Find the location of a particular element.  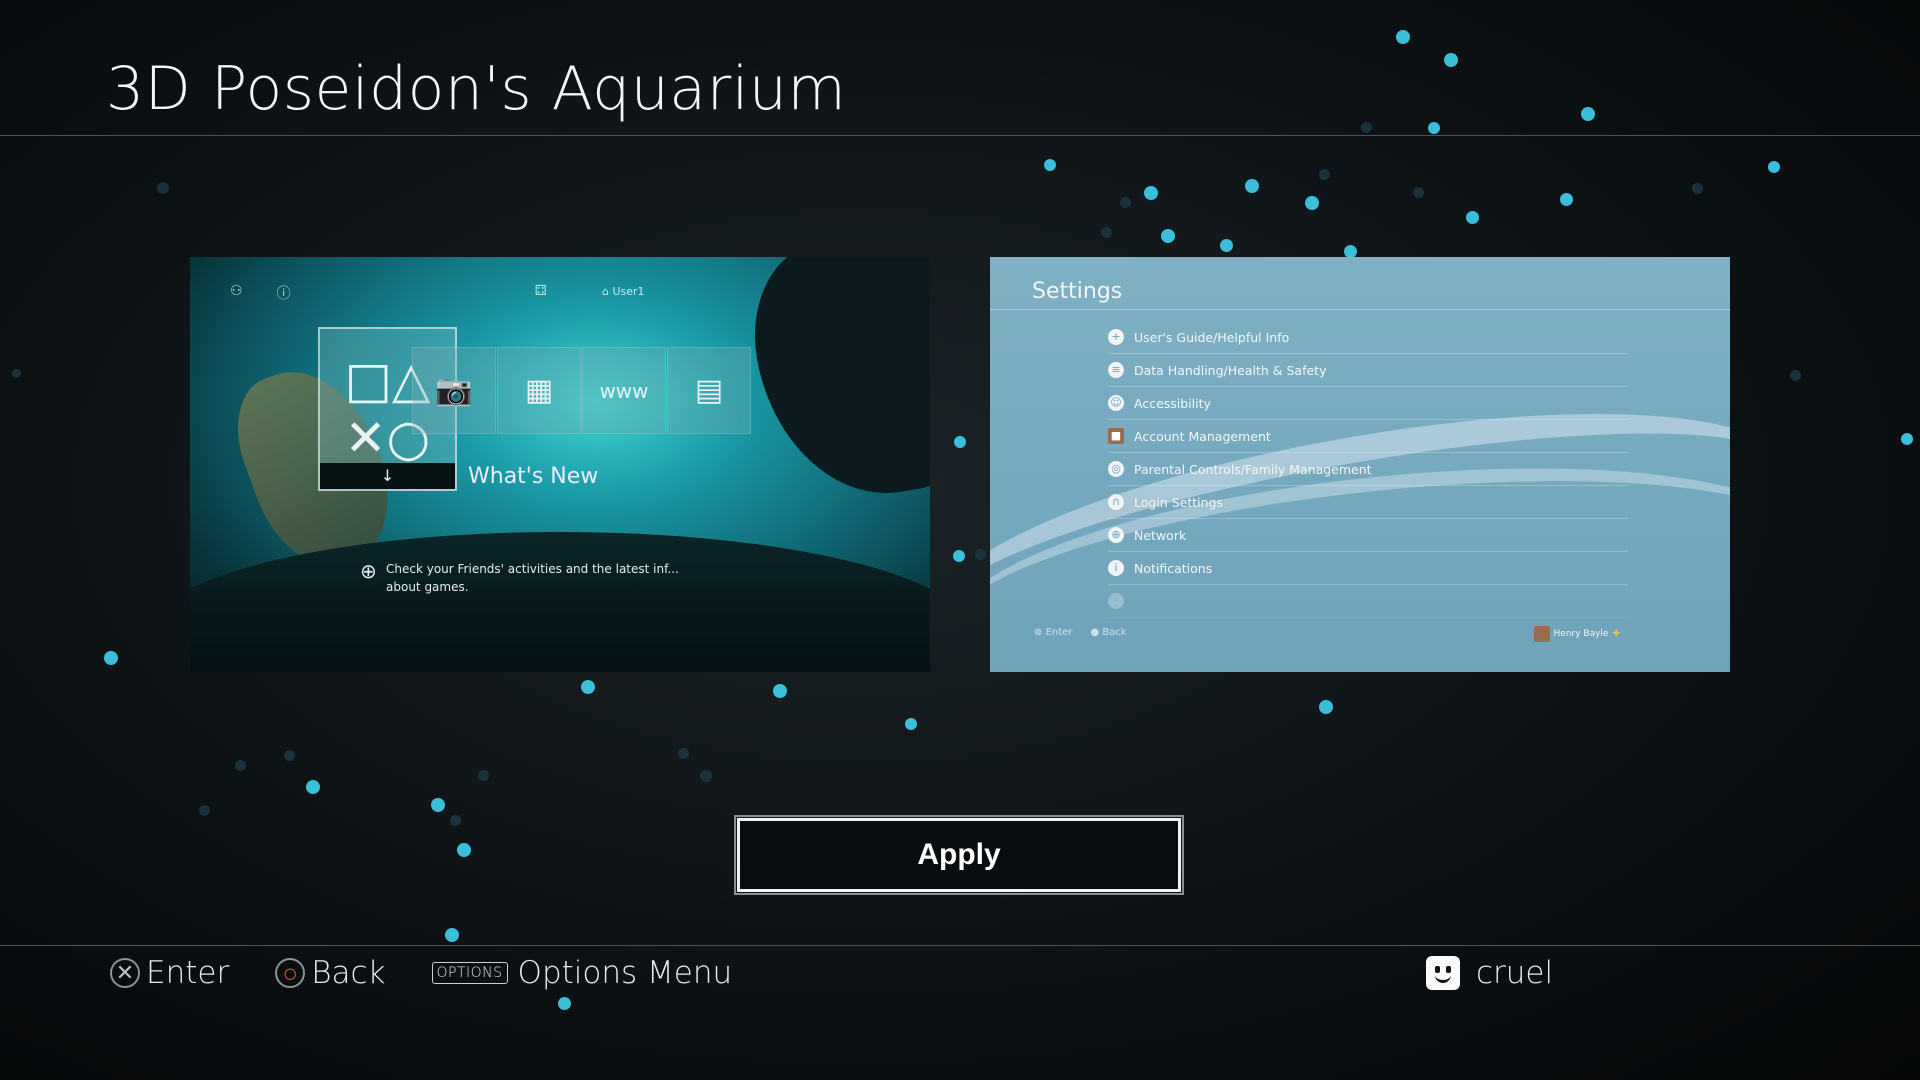

settings-item: ◎ Parental Controls/Family Management is located at coordinates (1368, 469).